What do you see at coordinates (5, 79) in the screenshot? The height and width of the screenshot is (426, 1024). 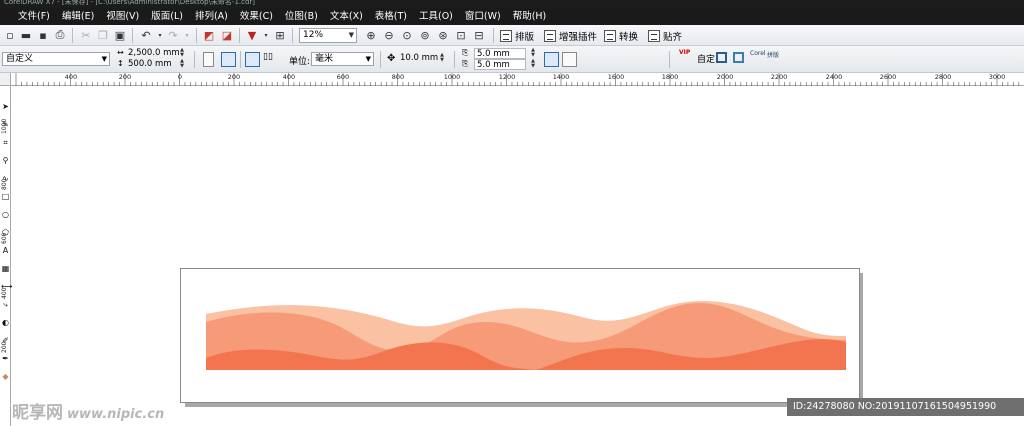 I see `ruler-origin` at bounding box center [5, 79].